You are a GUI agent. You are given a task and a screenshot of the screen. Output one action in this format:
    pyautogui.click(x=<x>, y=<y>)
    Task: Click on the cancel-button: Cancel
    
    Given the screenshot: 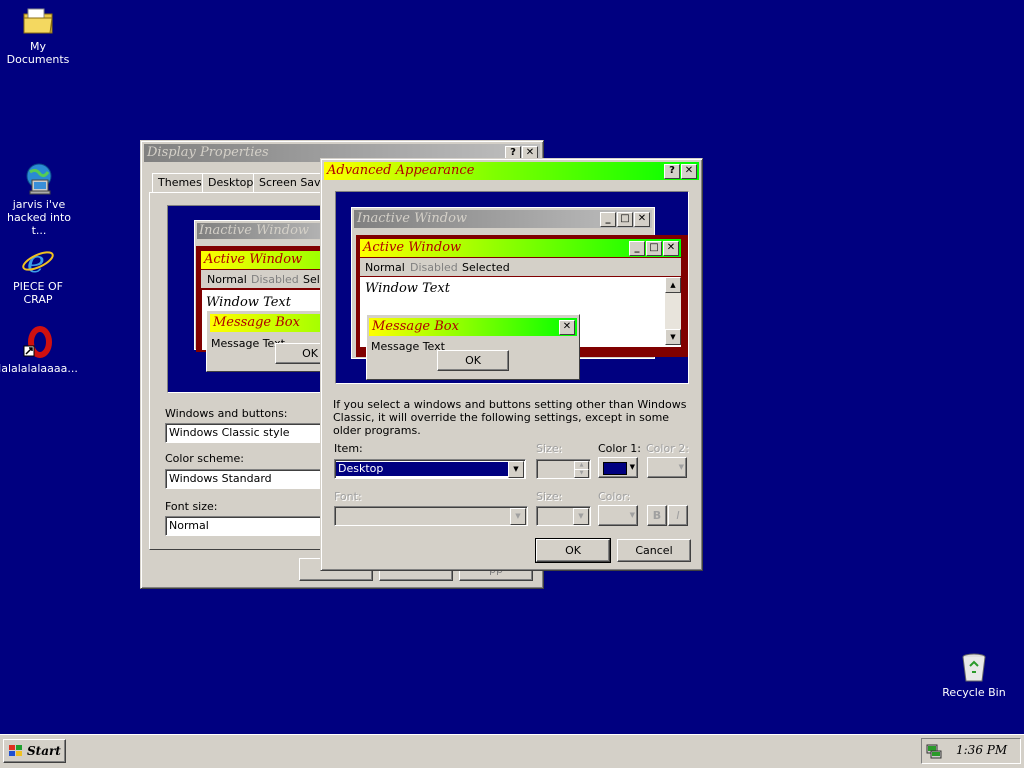 What is the action you would take?
    pyautogui.click(x=654, y=550)
    